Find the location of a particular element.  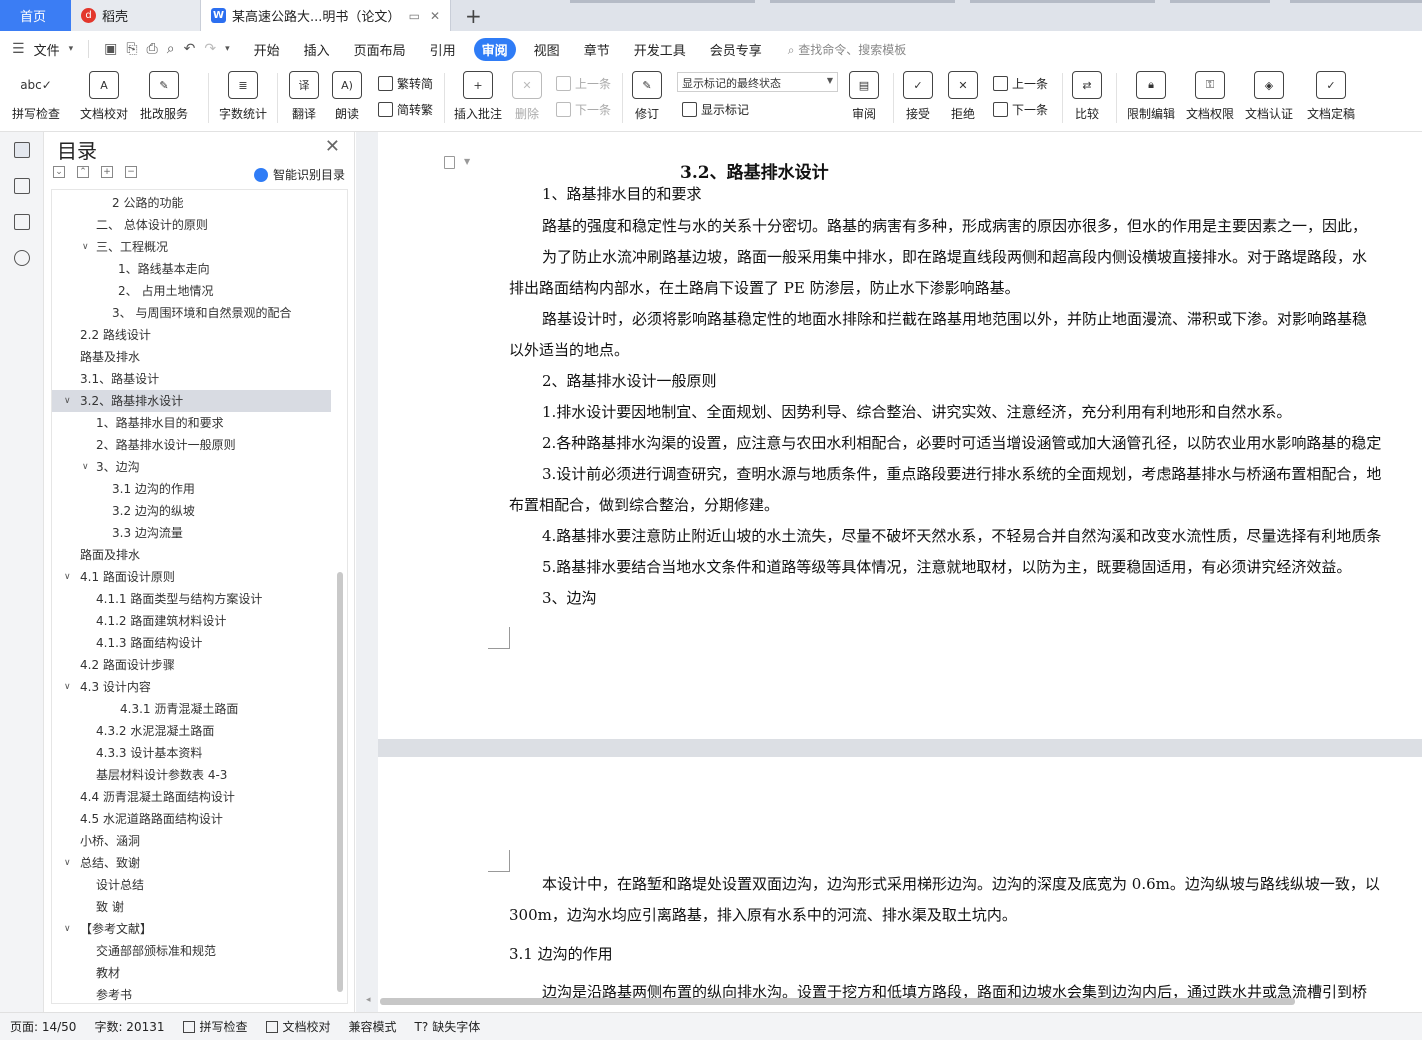

proofread-button: A 文档校对 is located at coordinates (104, 96).